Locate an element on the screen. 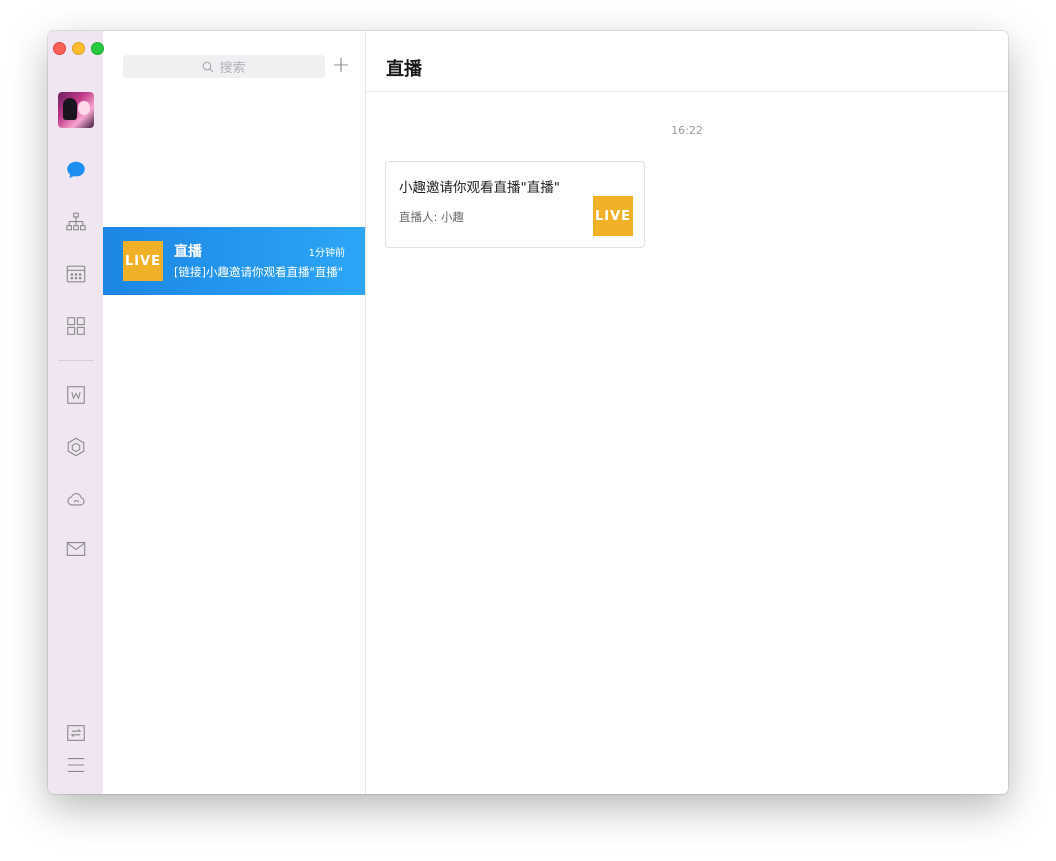 The image size is (1056, 861). card-title: 小趣邀请你观看直播"直播" is located at coordinates (479, 188).